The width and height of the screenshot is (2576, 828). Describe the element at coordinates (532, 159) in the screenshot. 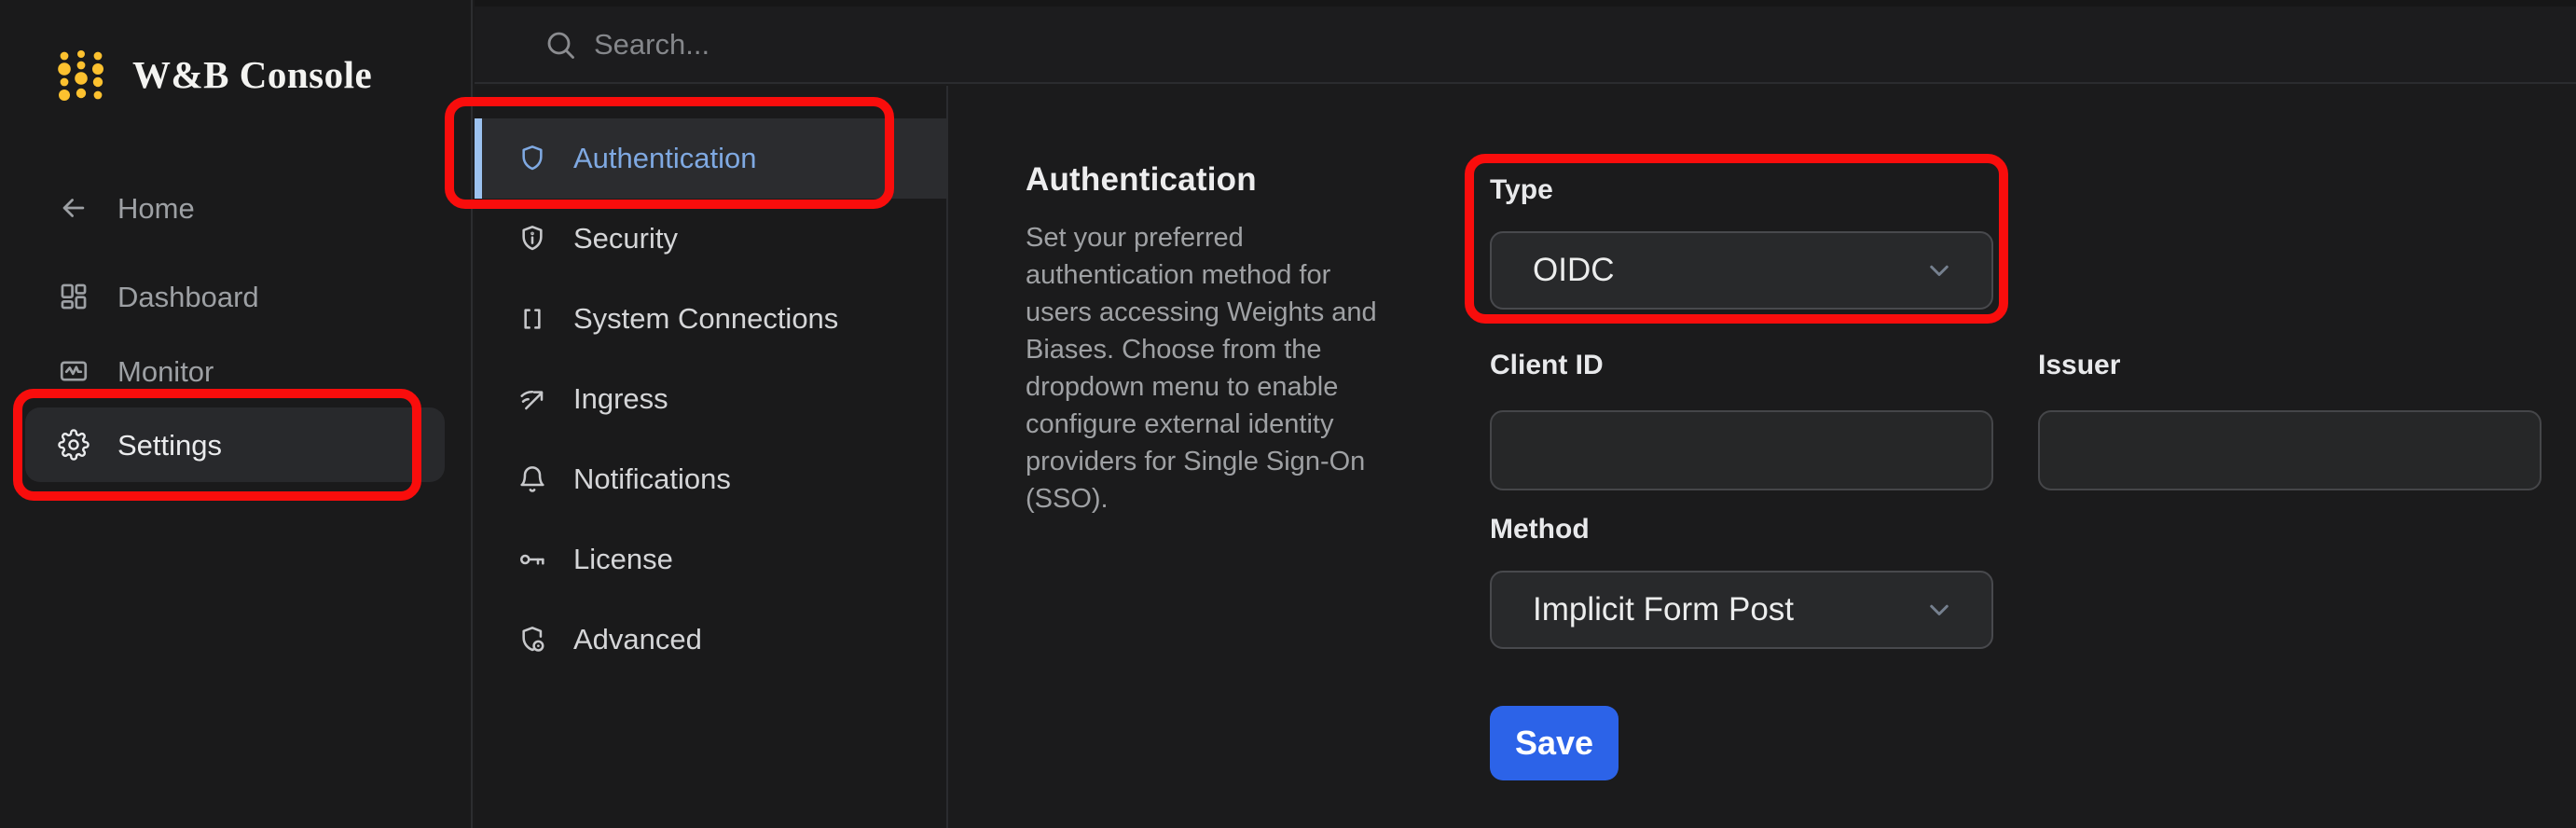

I see `shield-icon` at that location.